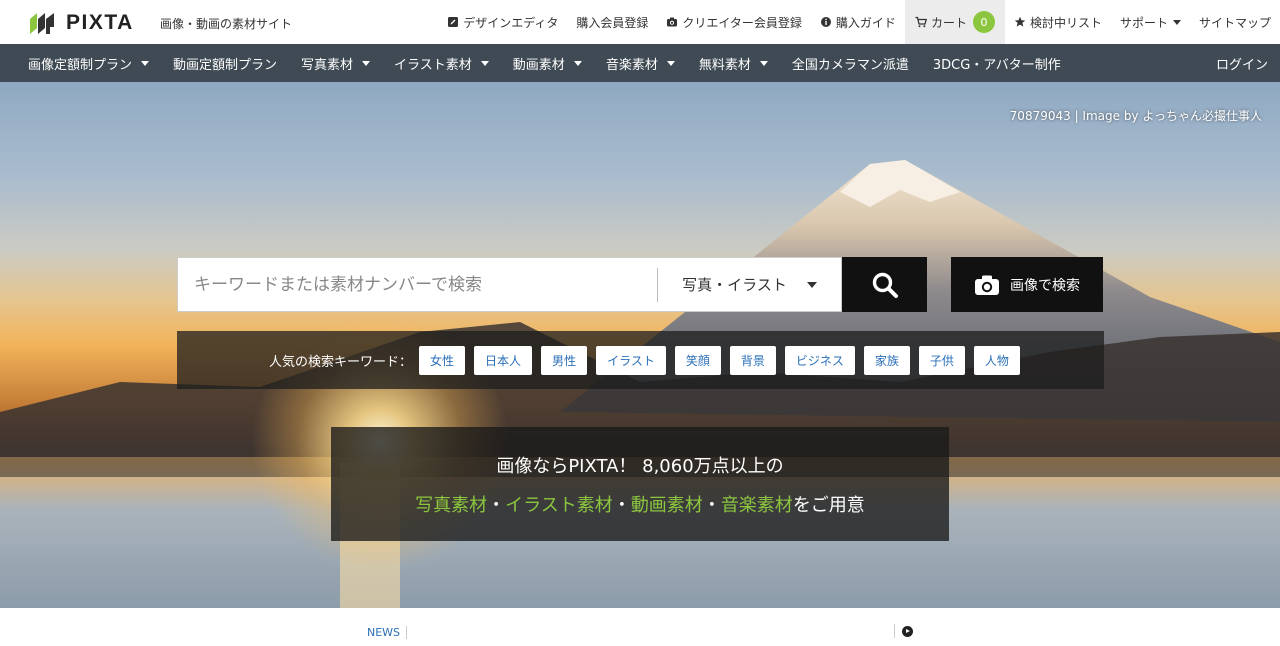 This screenshot has width=1280, height=646. I want to click on topnav-buyer-guide: 購入ガイド, so click(858, 22).